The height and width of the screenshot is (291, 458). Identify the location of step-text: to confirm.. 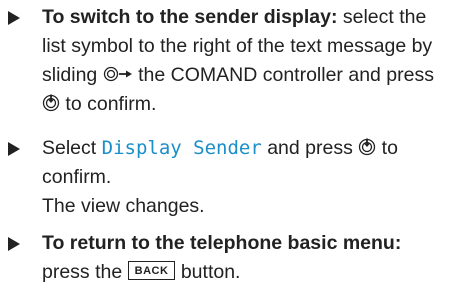
(108, 104).